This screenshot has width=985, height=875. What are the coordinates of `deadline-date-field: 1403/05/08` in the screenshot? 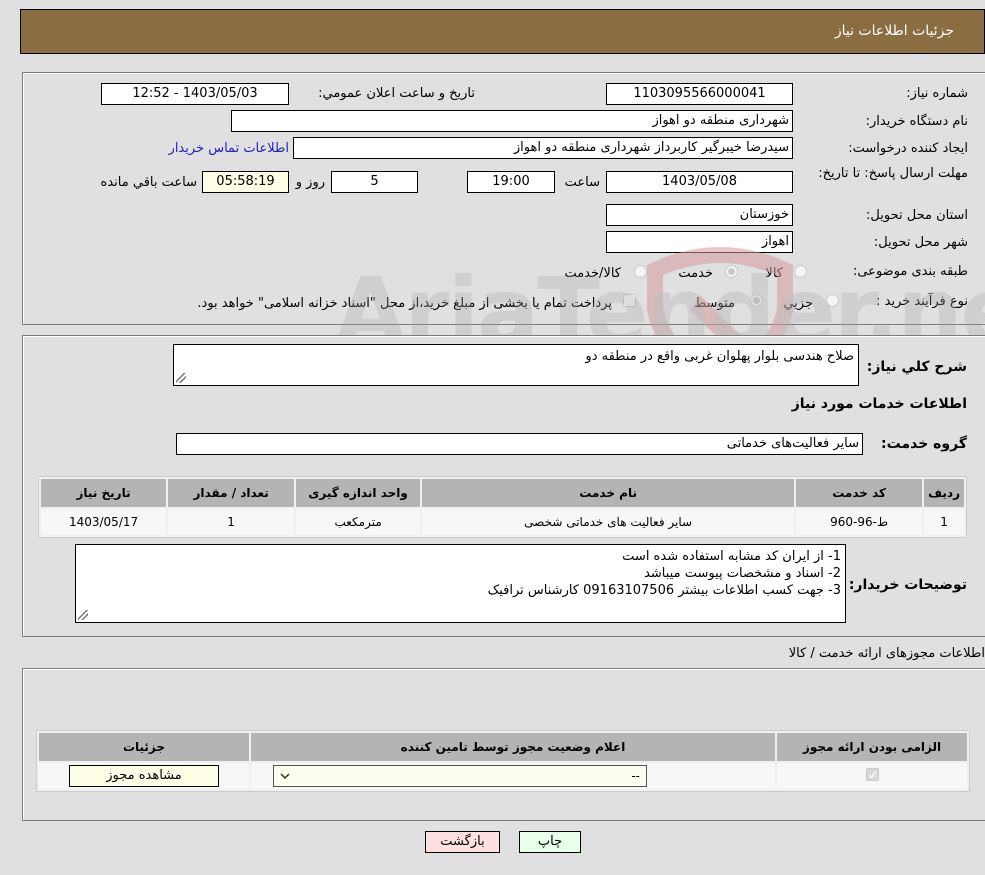 It's located at (699, 182).